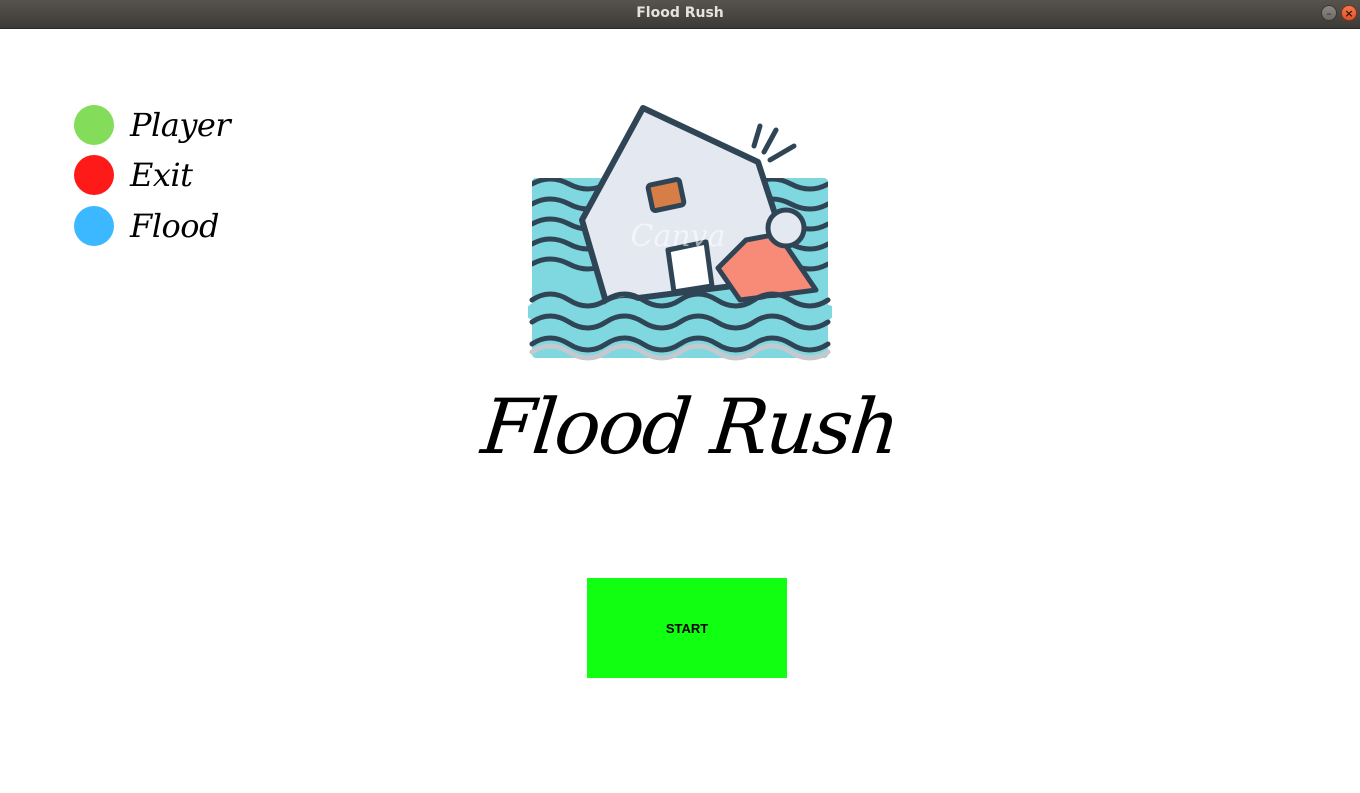 The width and height of the screenshot is (1360, 793). Describe the element at coordinates (94, 175) in the screenshot. I see `exit-color-dot` at that location.